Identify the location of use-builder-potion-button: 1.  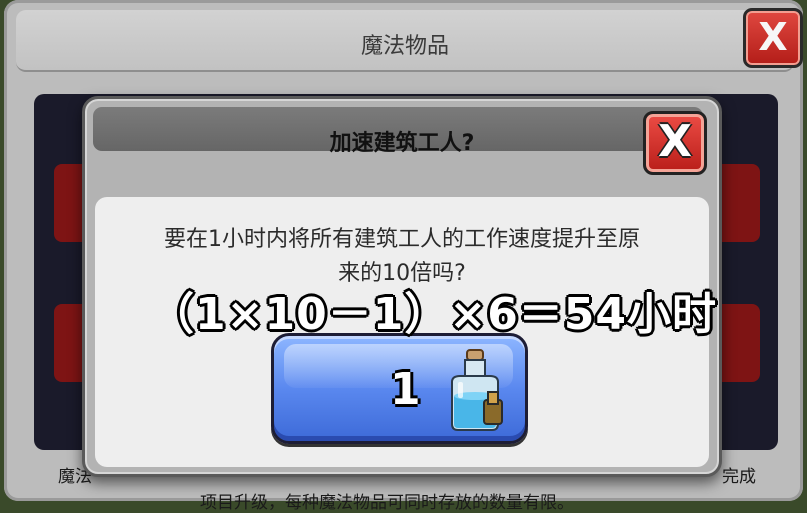
(399, 388).